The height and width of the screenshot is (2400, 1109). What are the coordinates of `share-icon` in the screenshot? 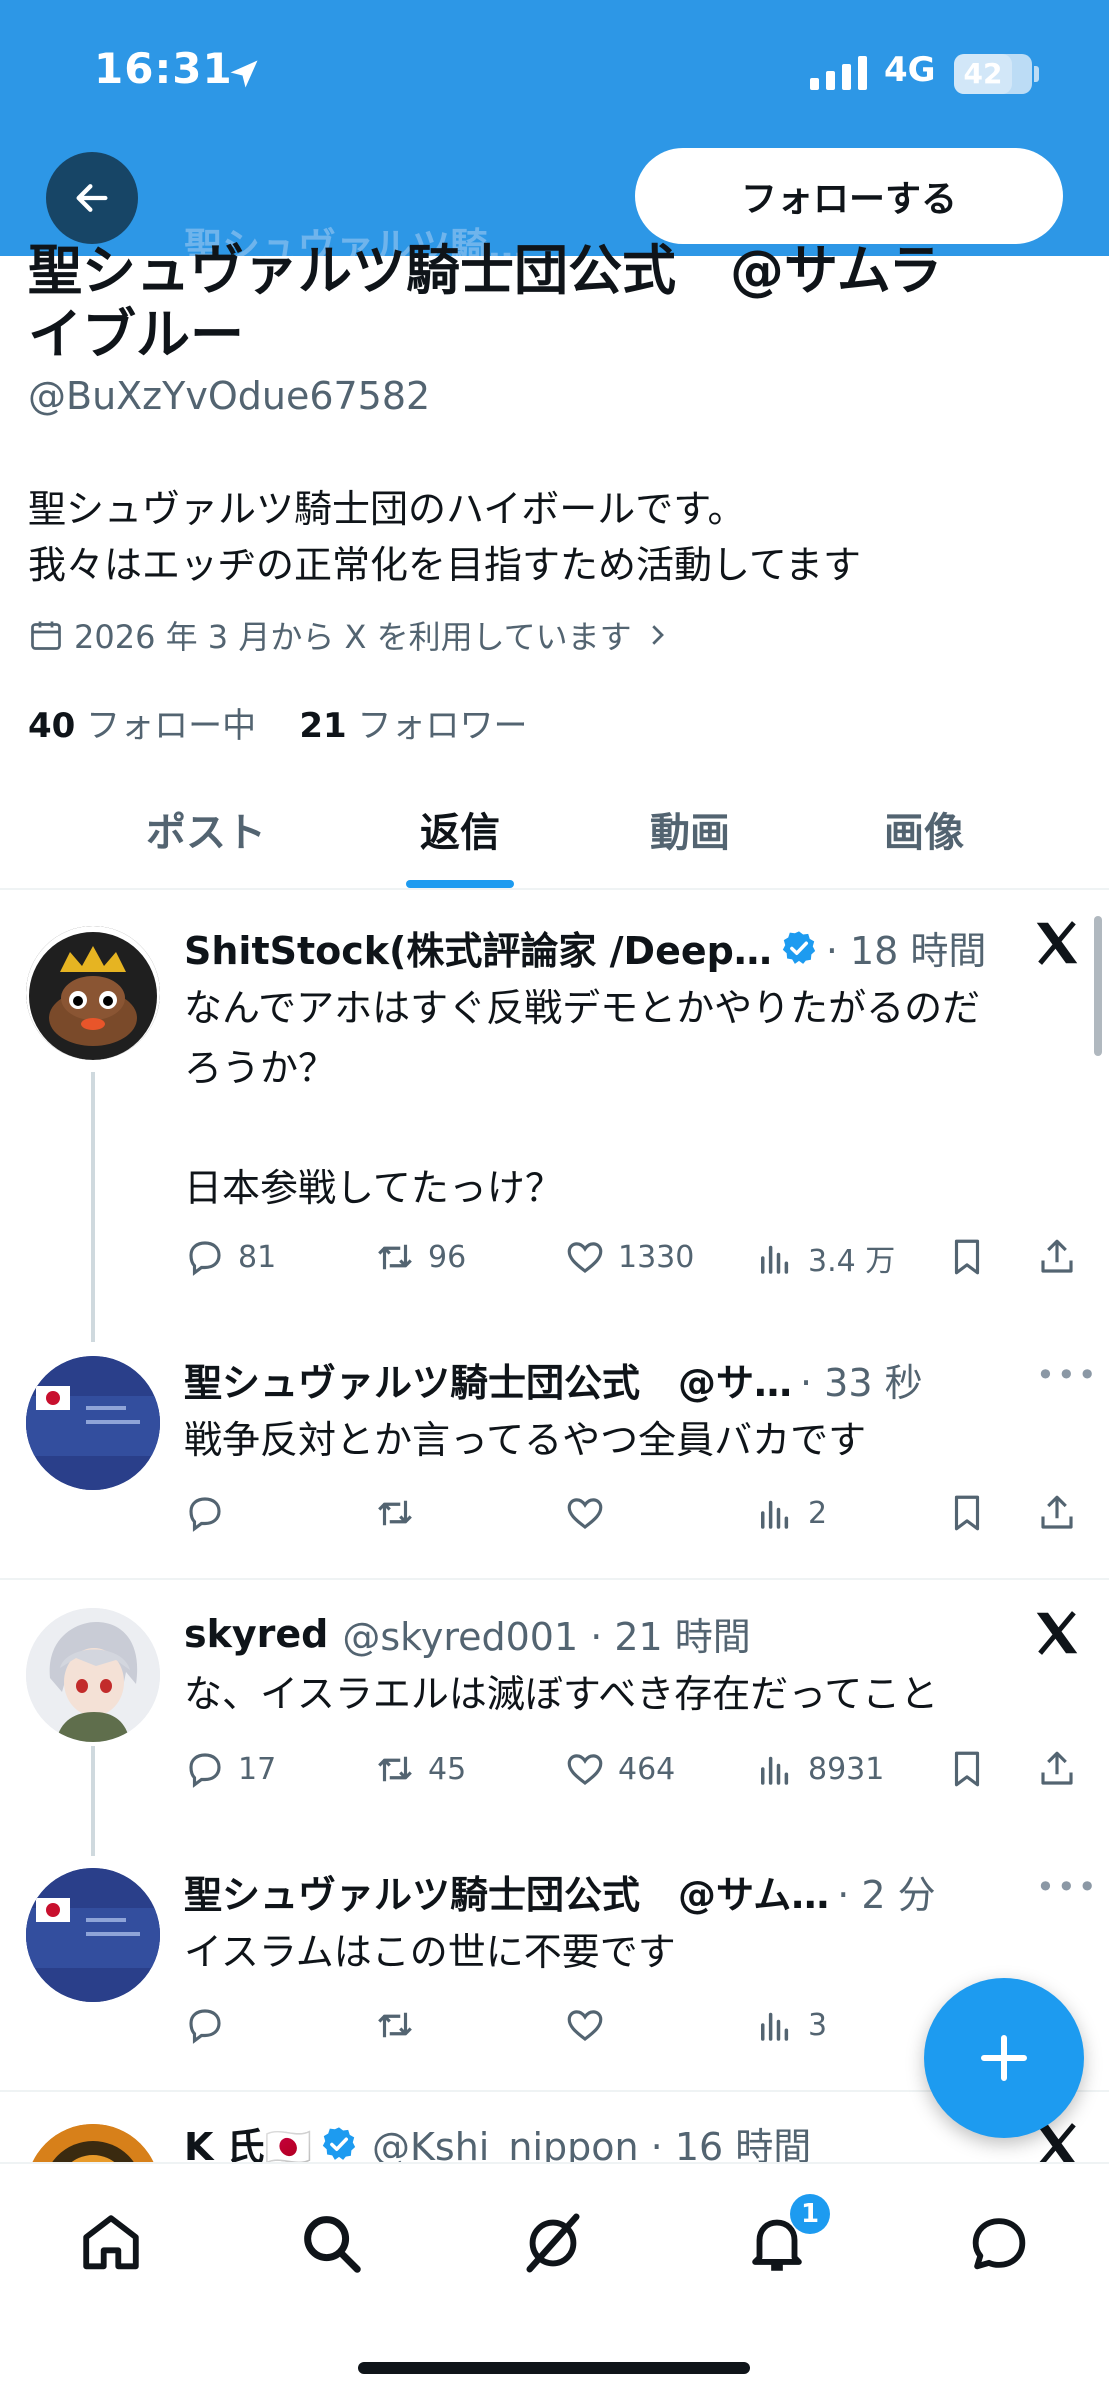 It's located at (1057, 1512).